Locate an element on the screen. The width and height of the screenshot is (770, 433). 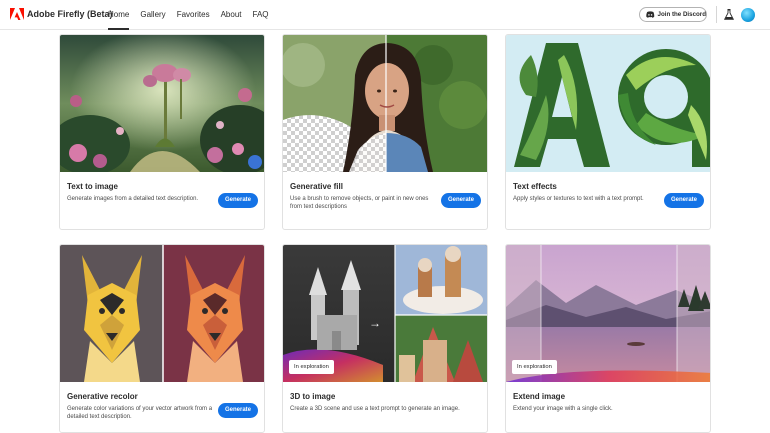
recolored-dog-image is located at coordinates (162, 313).